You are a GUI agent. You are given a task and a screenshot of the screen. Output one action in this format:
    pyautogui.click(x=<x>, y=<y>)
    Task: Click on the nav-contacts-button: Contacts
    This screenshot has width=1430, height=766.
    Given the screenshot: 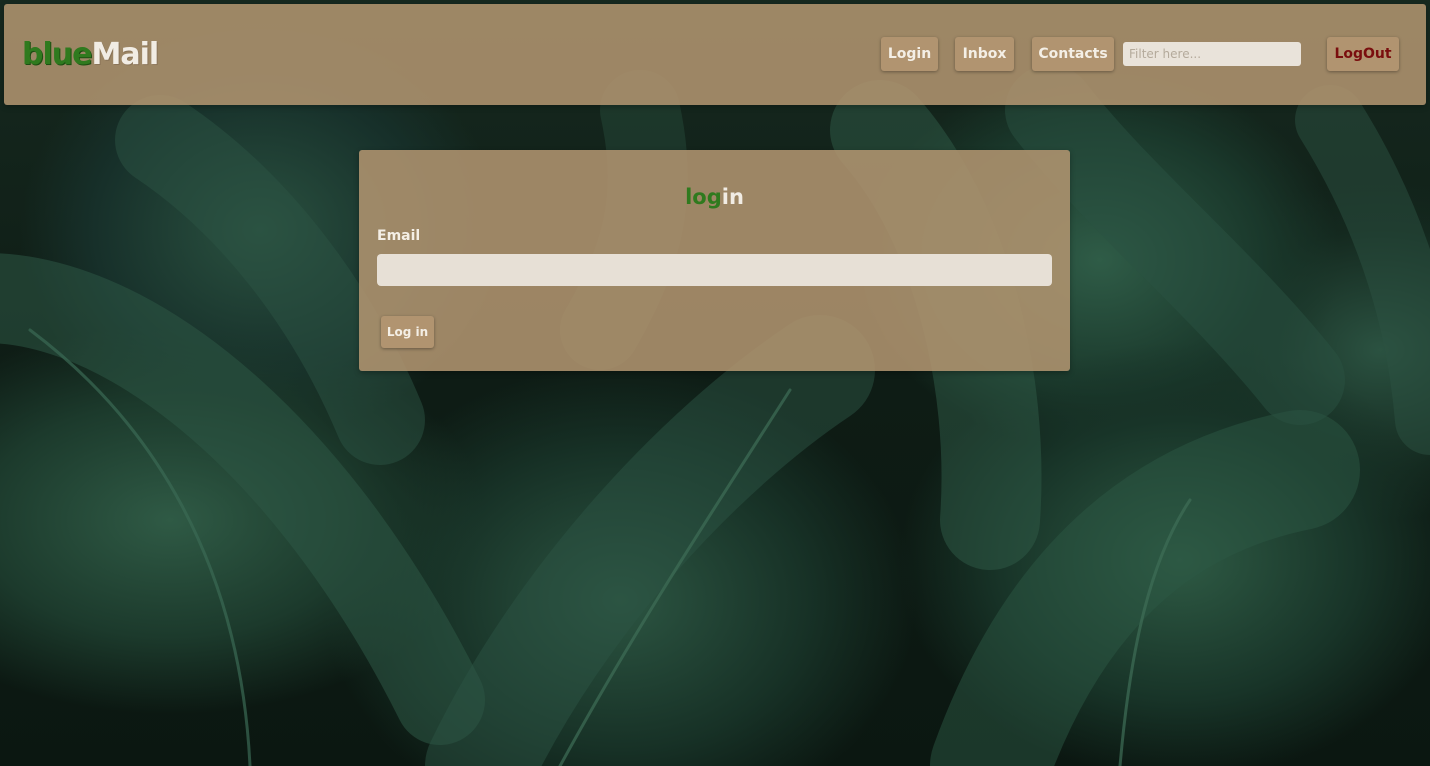 What is the action you would take?
    pyautogui.click(x=1073, y=54)
    